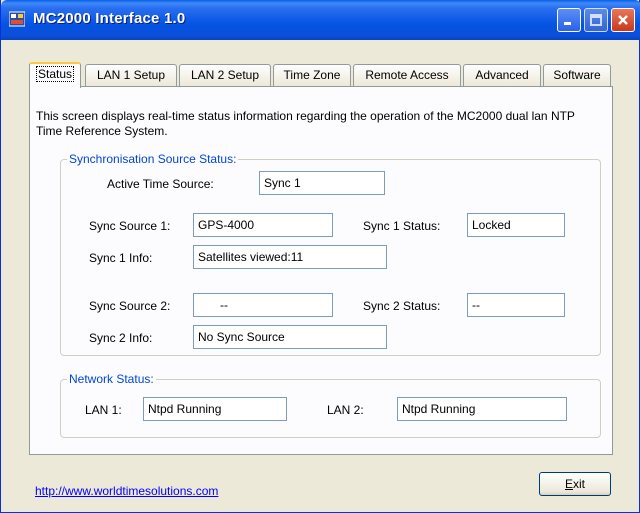  I want to click on tab-lan2-setup-label: LAN 2 Setup, so click(225, 75).